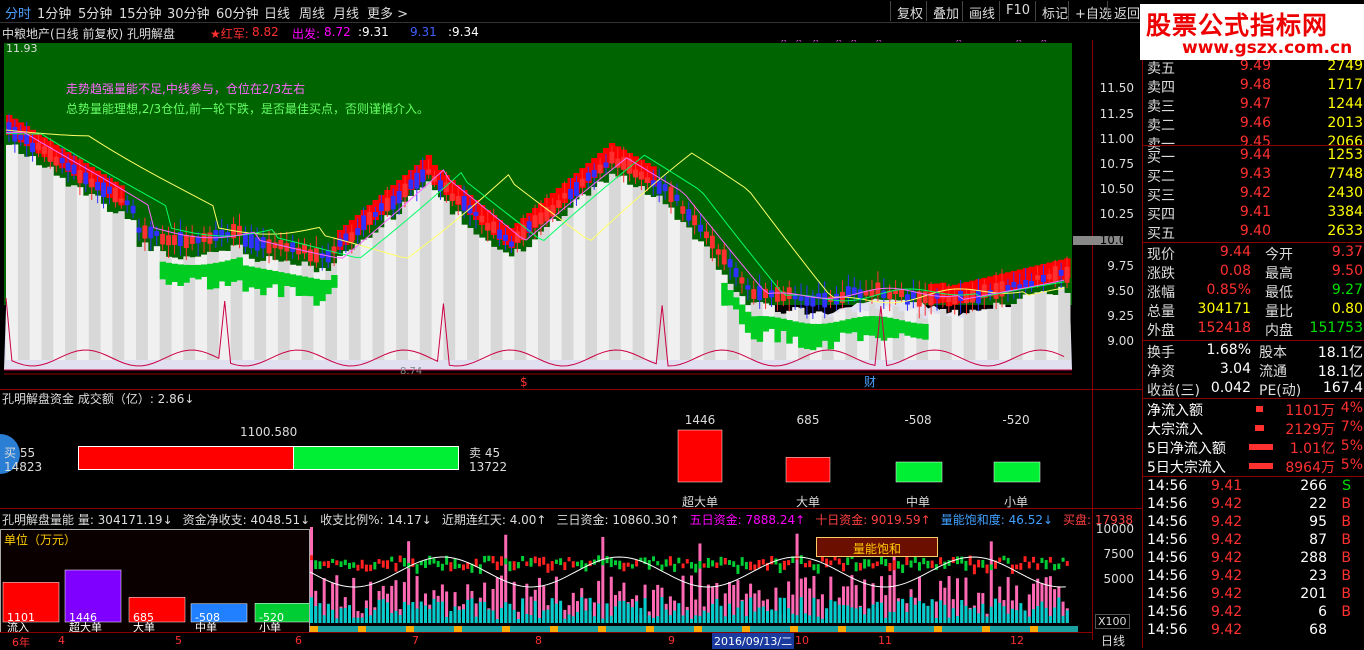 The height and width of the screenshot is (650, 1364). What do you see at coordinates (346, 12) in the screenshot?
I see `tab-timeframe-8: 月线` at bounding box center [346, 12].